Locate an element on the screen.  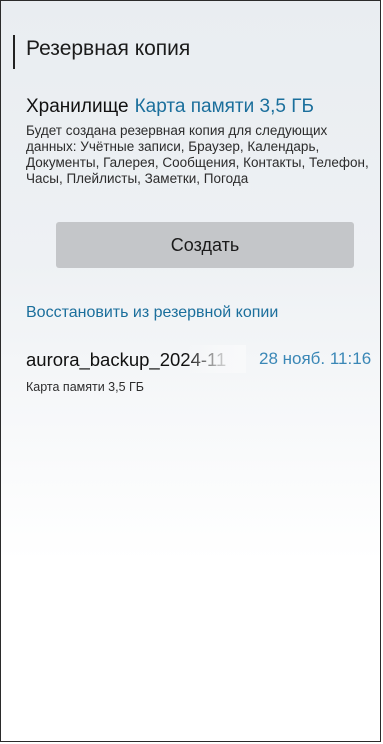
storage-label: Хранилище is located at coordinates (77, 106).